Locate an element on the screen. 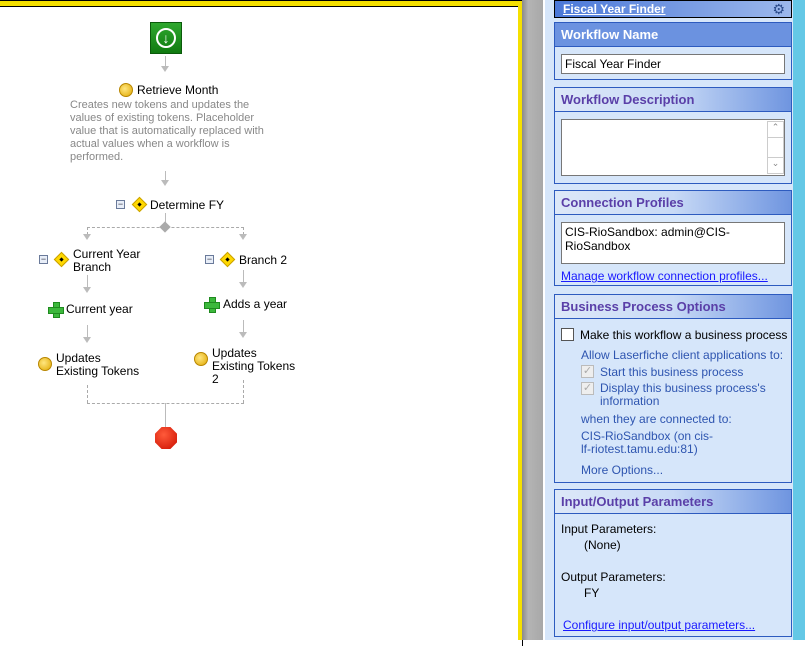  canvas-border is located at coordinates (261, 0).